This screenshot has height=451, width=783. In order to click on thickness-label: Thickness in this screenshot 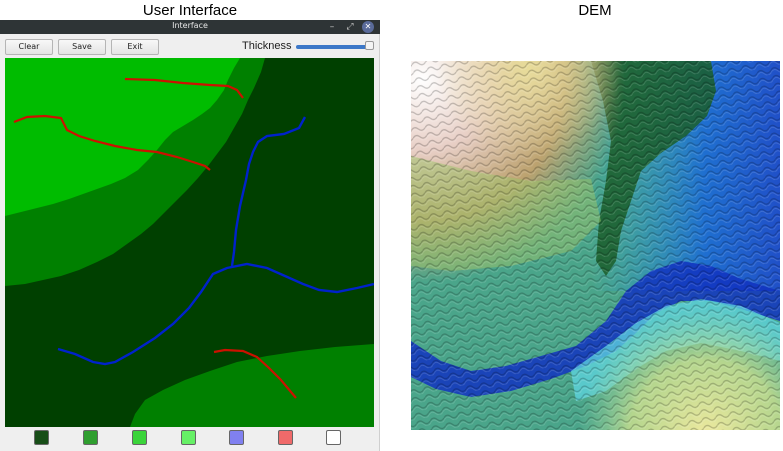, I will do `click(267, 46)`.